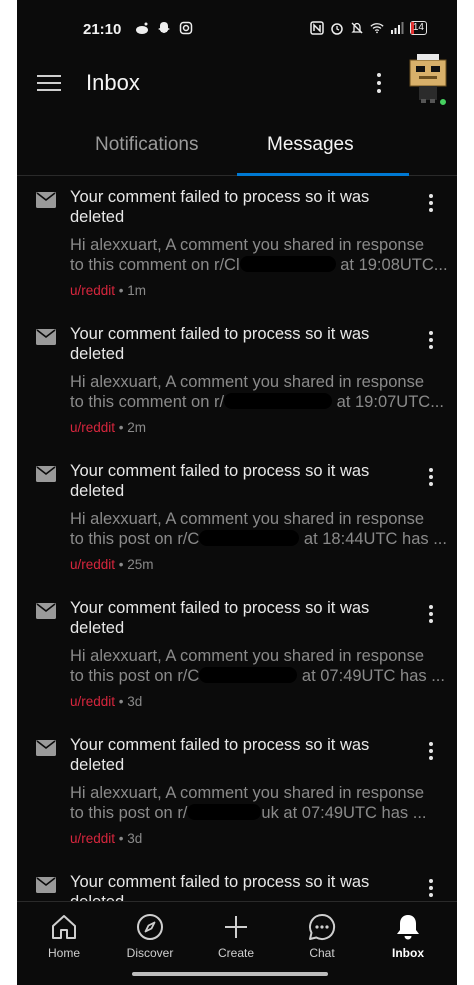  I want to click on nav-discover-label: Discover, so click(150, 953).